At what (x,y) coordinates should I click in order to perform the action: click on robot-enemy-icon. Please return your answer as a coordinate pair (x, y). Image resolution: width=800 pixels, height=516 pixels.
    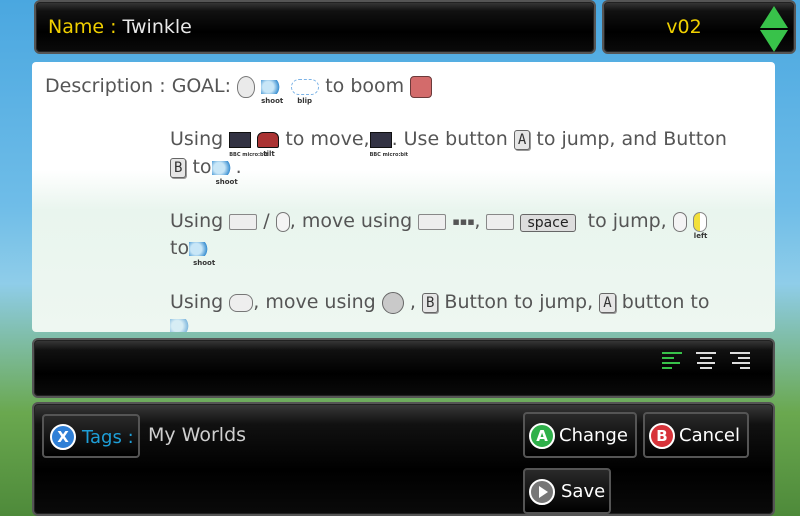
    Looking at the image, I should click on (421, 86).